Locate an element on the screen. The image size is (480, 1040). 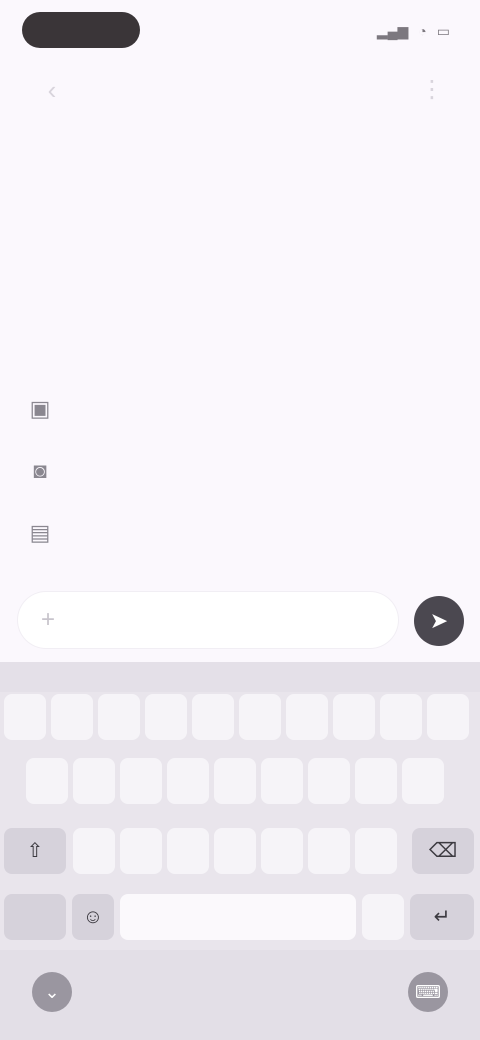
camera-icon: ◙ is located at coordinates (40, 470).